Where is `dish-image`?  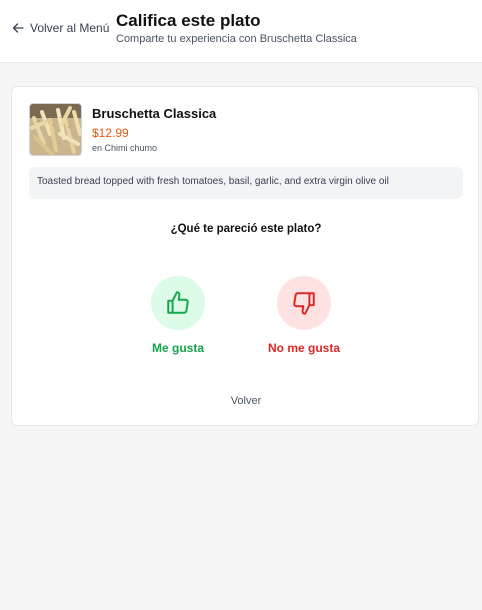
dish-image is located at coordinates (55, 129).